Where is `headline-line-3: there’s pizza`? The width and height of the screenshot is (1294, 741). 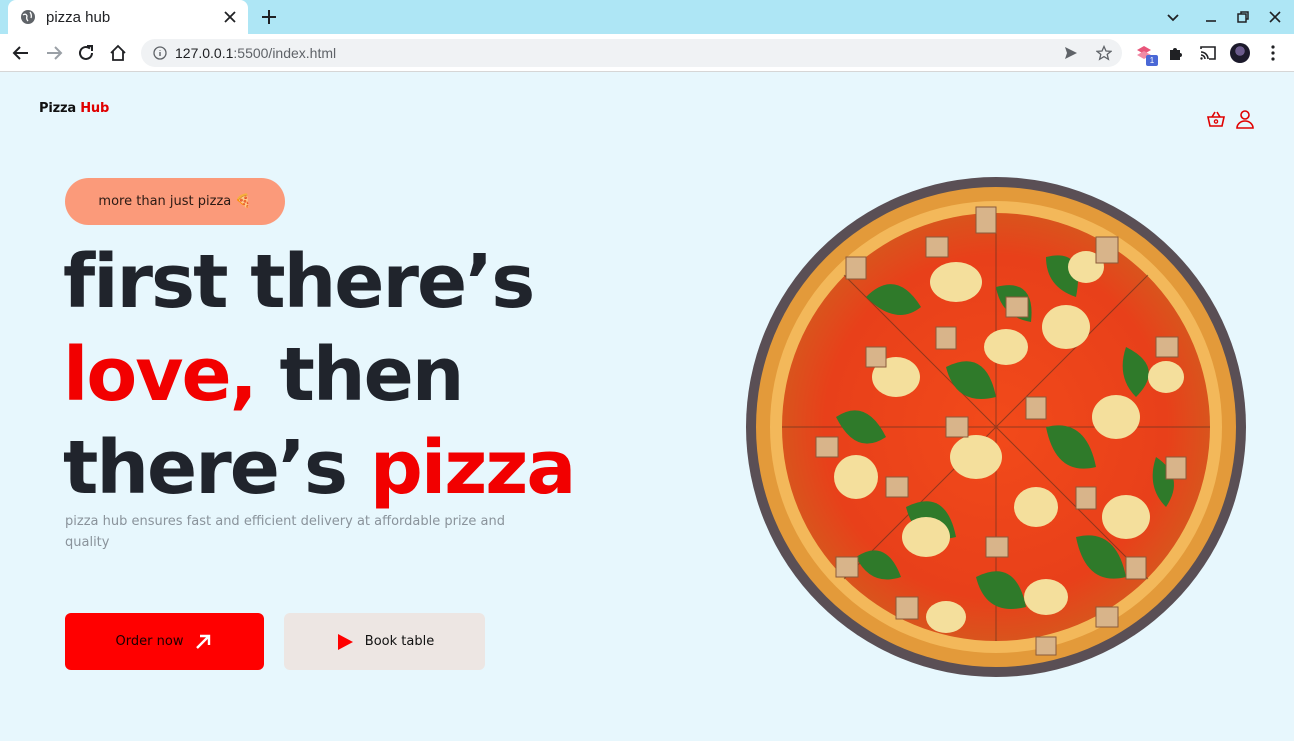
headline-line-3: there’s pizza is located at coordinates (319, 468).